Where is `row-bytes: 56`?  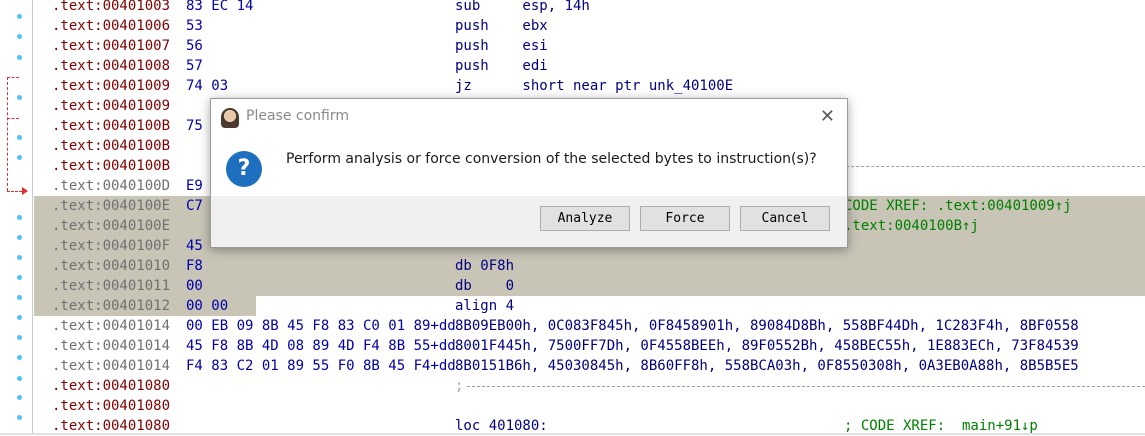
row-bytes: 56 is located at coordinates (194, 46).